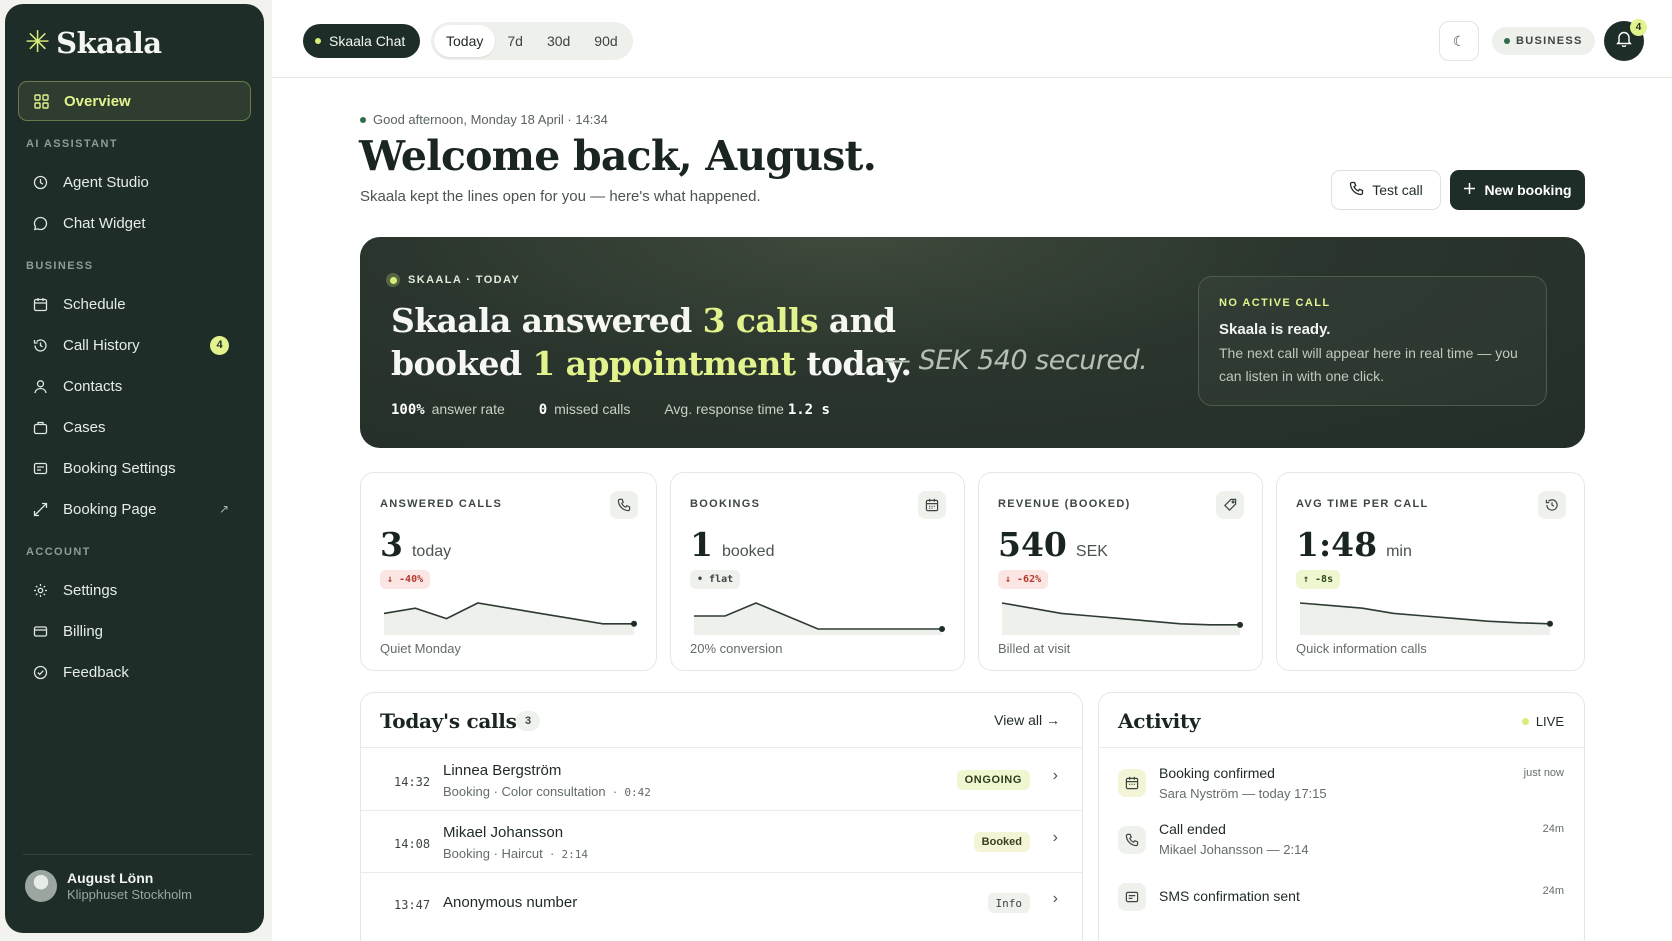 Image resolution: width=1672 pixels, height=941 pixels. I want to click on sidebar-item-settings: Settings, so click(134, 590).